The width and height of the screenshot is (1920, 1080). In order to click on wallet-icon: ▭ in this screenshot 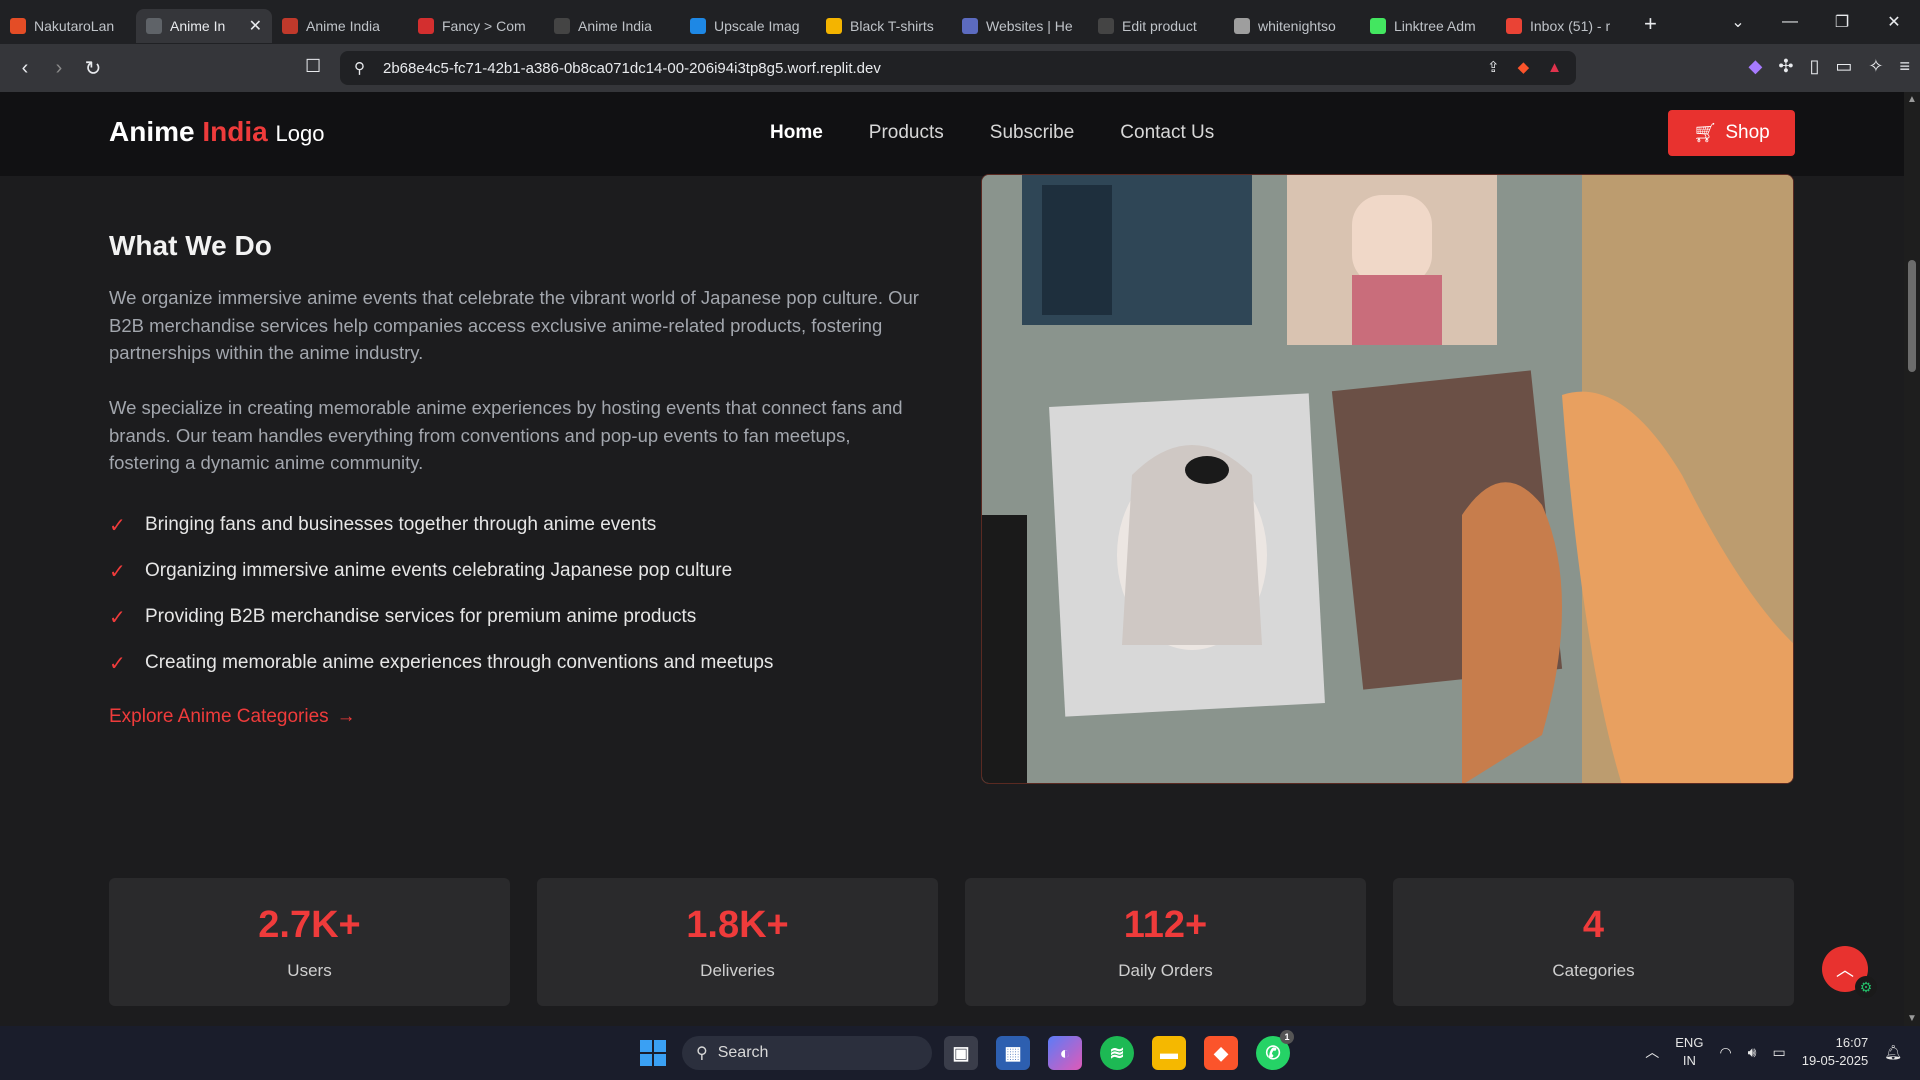, I will do `click(1843, 66)`.